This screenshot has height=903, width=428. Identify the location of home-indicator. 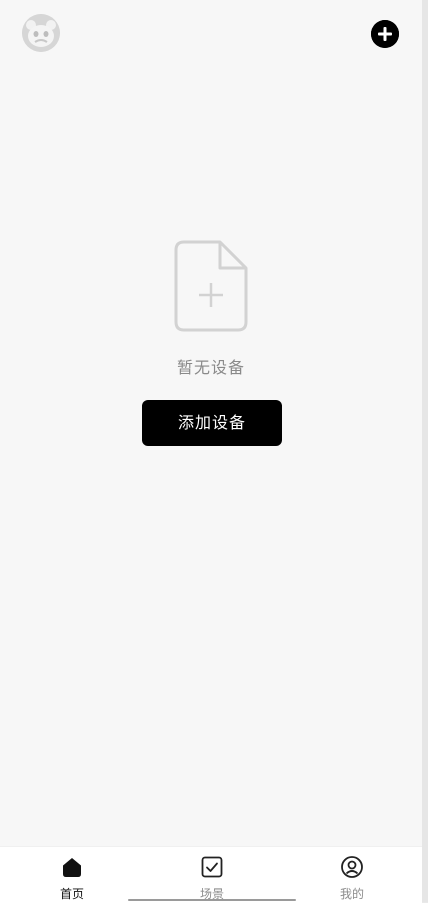
(212, 900).